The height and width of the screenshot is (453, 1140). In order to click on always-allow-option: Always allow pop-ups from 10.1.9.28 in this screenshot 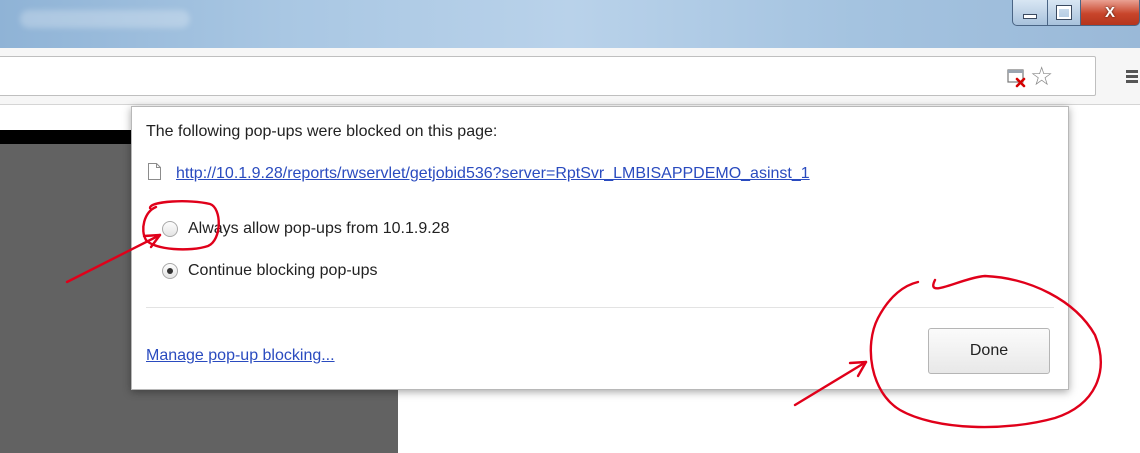, I will do `click(305, 229)`.